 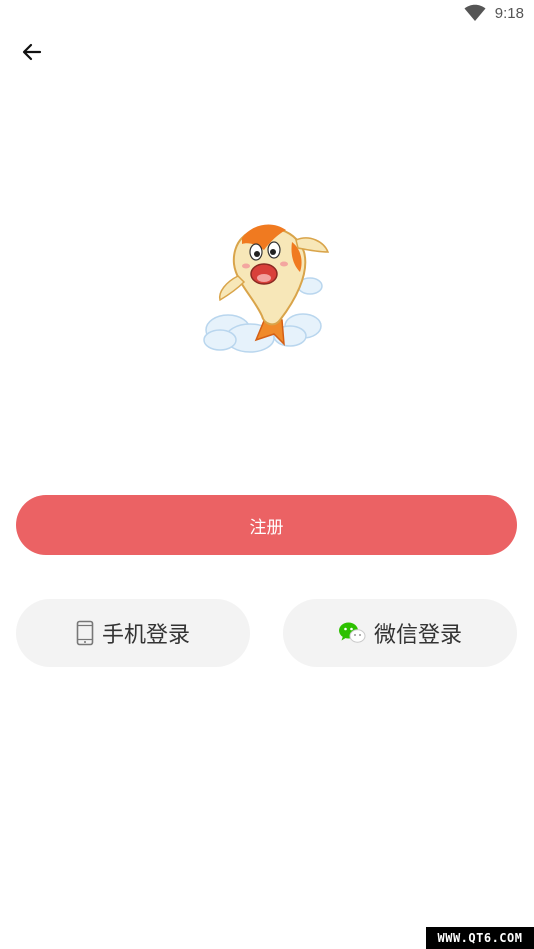 What do you see at coordinates (85, 633) in the screenshot?
I see `phone-icon` at bounding box center [85, 633].